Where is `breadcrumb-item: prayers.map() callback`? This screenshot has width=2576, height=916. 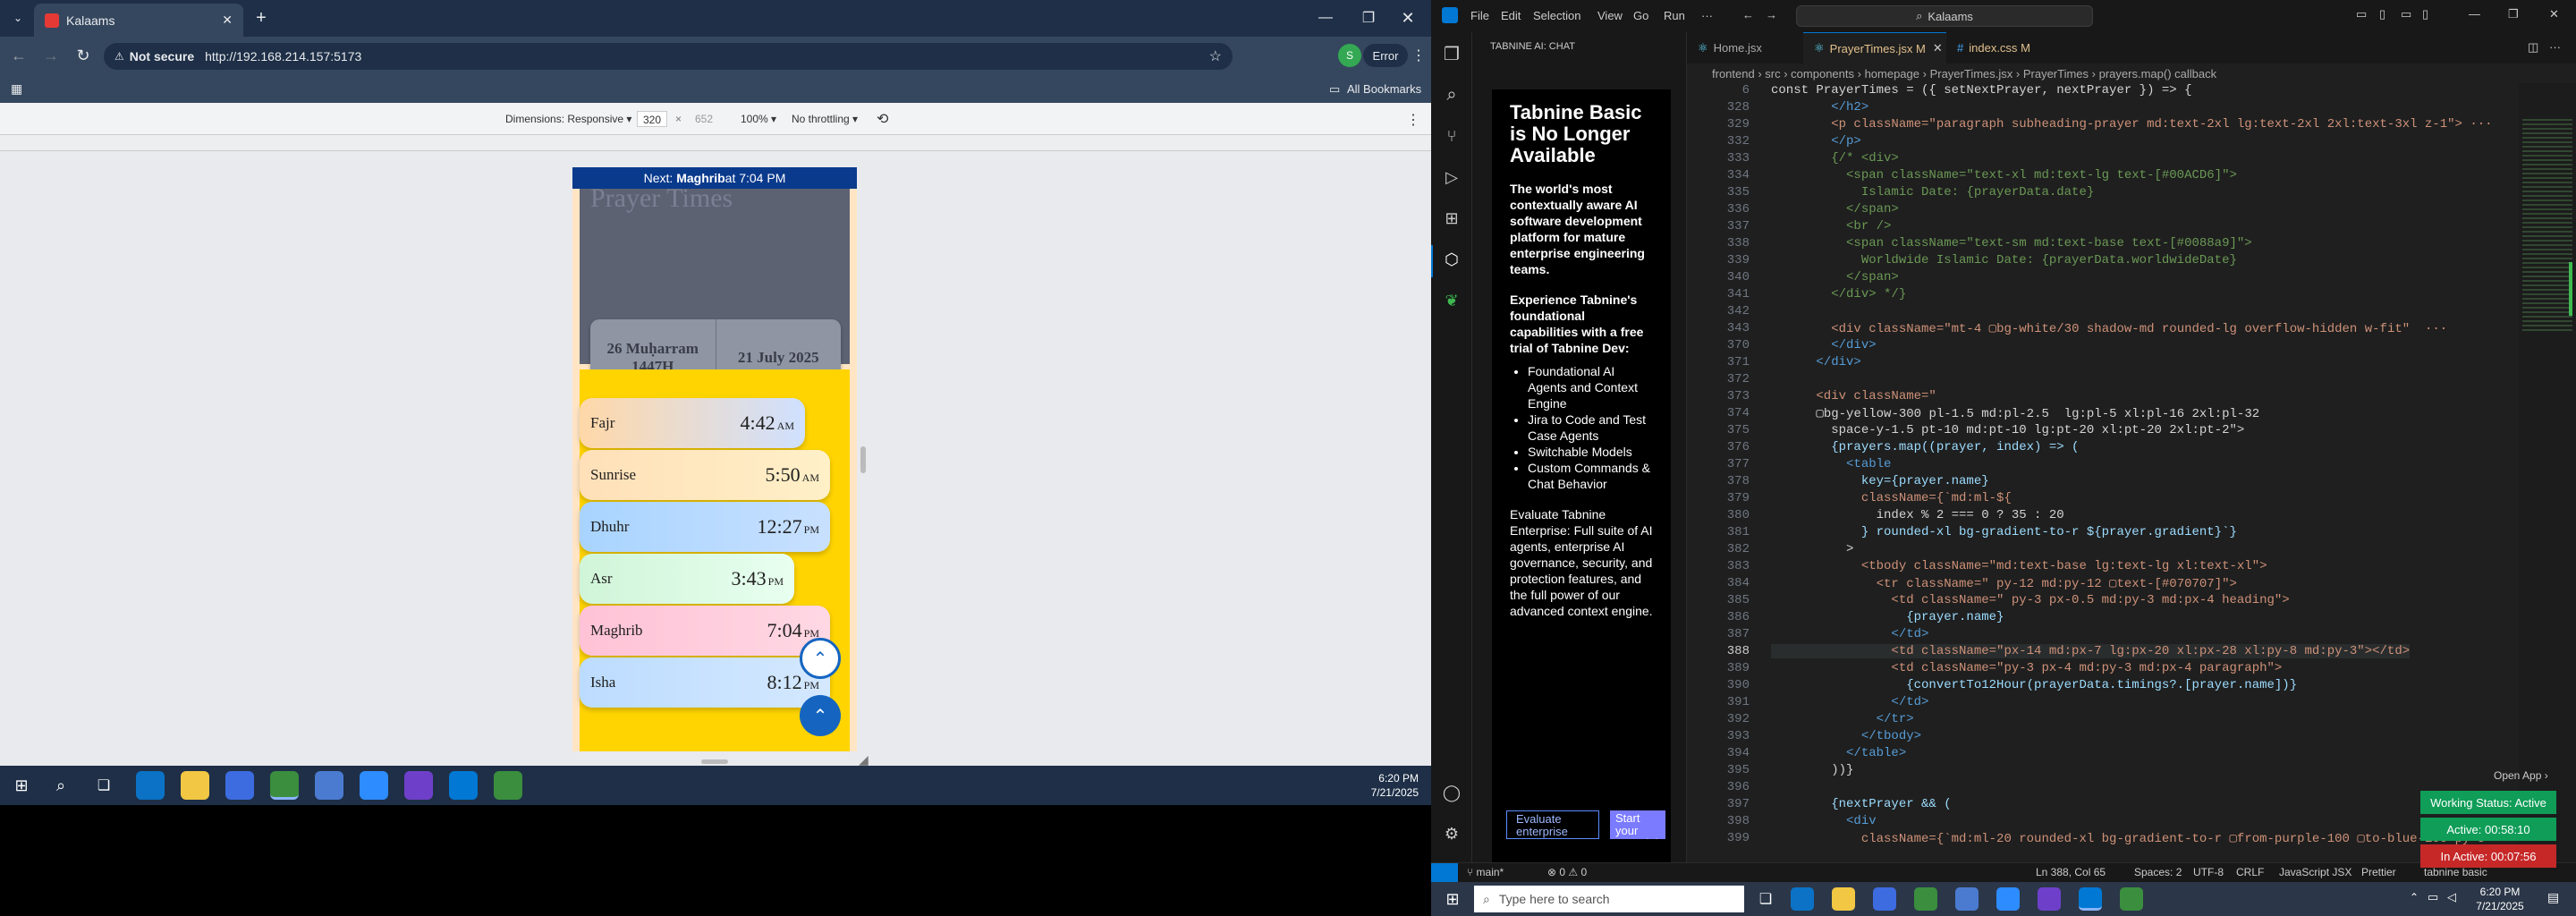
breadcrumb-item: prayers.map() callback is located at coordinates (2158, 74).